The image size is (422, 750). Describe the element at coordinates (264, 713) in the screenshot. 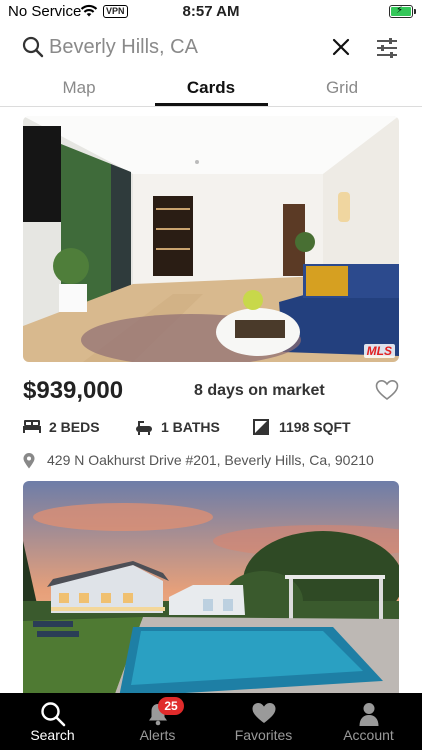

I see `heart-icon` at that location.